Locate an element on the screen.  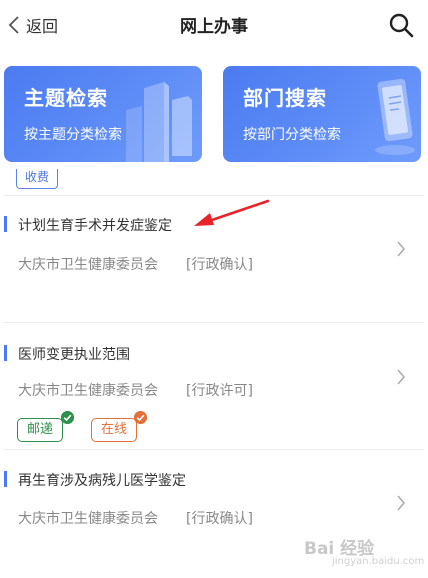
topic-search-card: 主题检索 按主题分类检索 is located at coordinates (103, 114).